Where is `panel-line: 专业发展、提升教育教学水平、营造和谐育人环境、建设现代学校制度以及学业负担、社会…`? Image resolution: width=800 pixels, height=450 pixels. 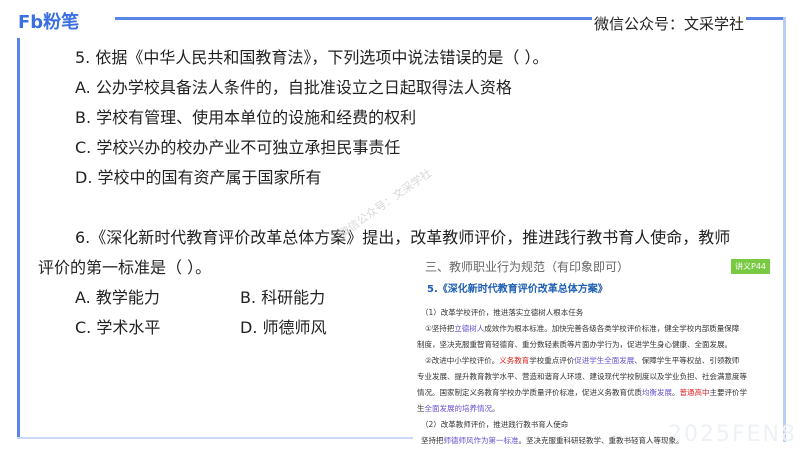 panel-line: 专业发展、提升教育教学水平、营造和谐育人环境、建设现代学校制度以及学业负担、社会… is located at coordinates (582, 376).